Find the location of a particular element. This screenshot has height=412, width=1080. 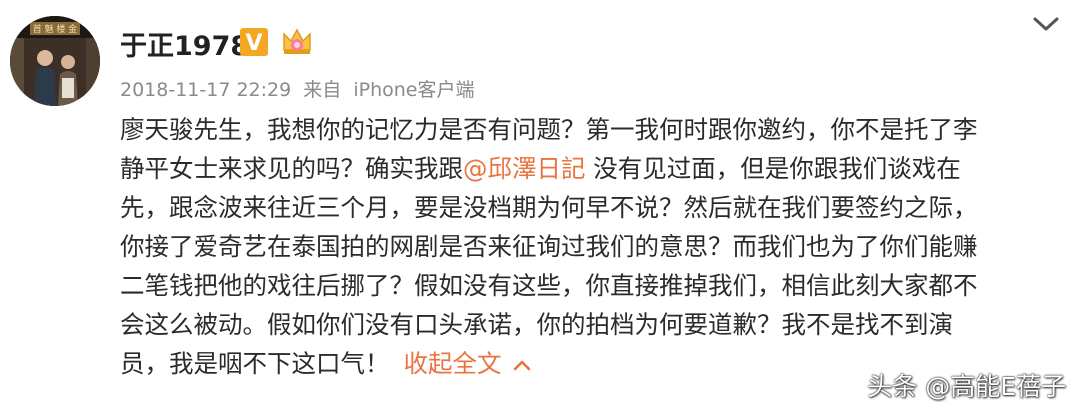

avatar-image: 首 魅 楼 金 is located at coordinates (55, 61).